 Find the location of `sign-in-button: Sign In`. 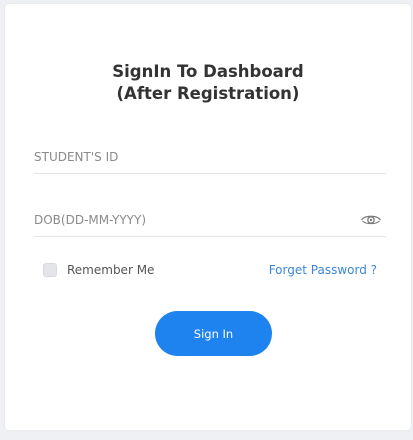

sign-in-button: Sign In is located at coordinates (213, 333).